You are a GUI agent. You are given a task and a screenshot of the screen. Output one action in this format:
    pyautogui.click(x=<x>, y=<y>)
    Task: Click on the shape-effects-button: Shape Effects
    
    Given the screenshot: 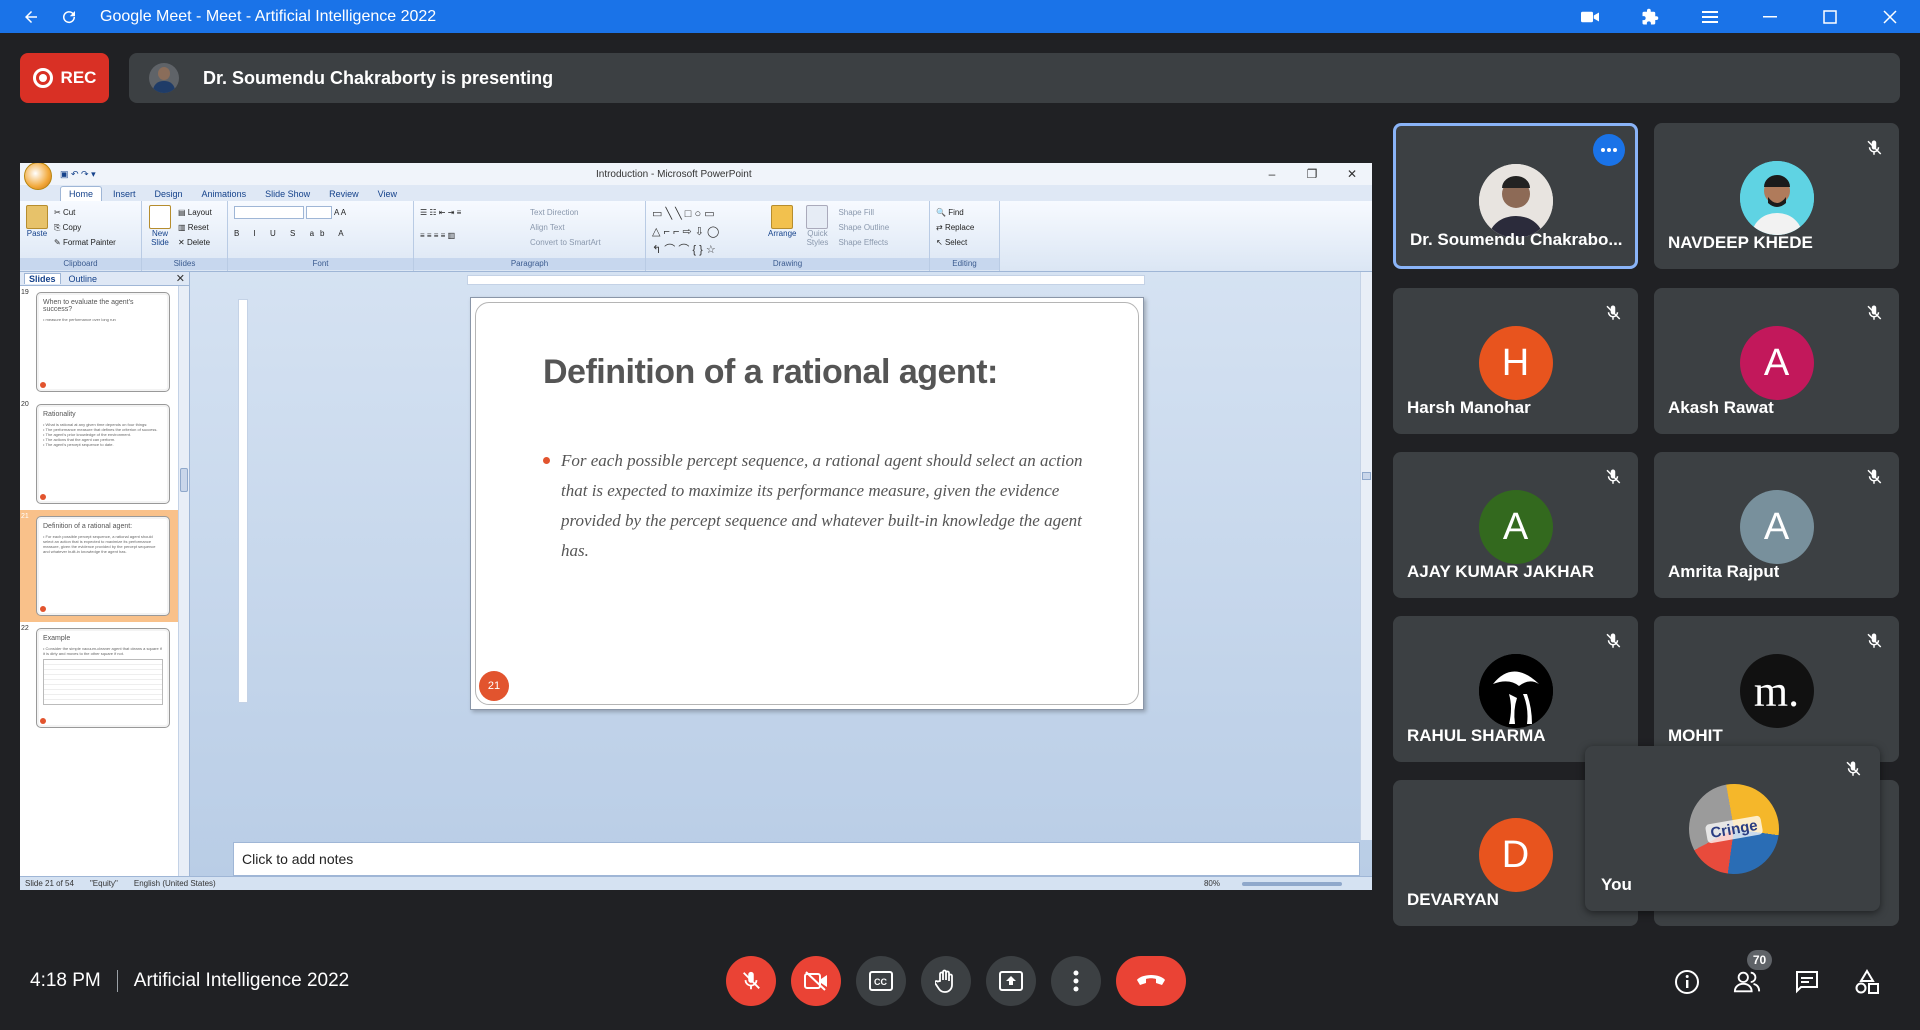 What is the action you would take?
    pyautogui.click(x=863, y=242)
    